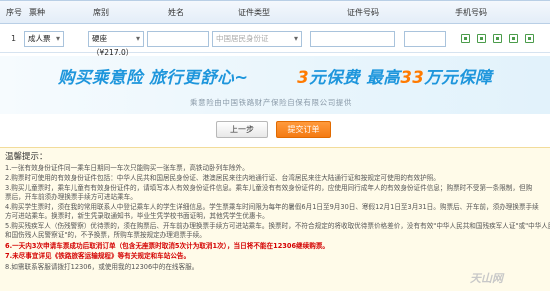 The image size is (550, 291). I want to click on tips-title: 温馨提示：, so click(26, 157).